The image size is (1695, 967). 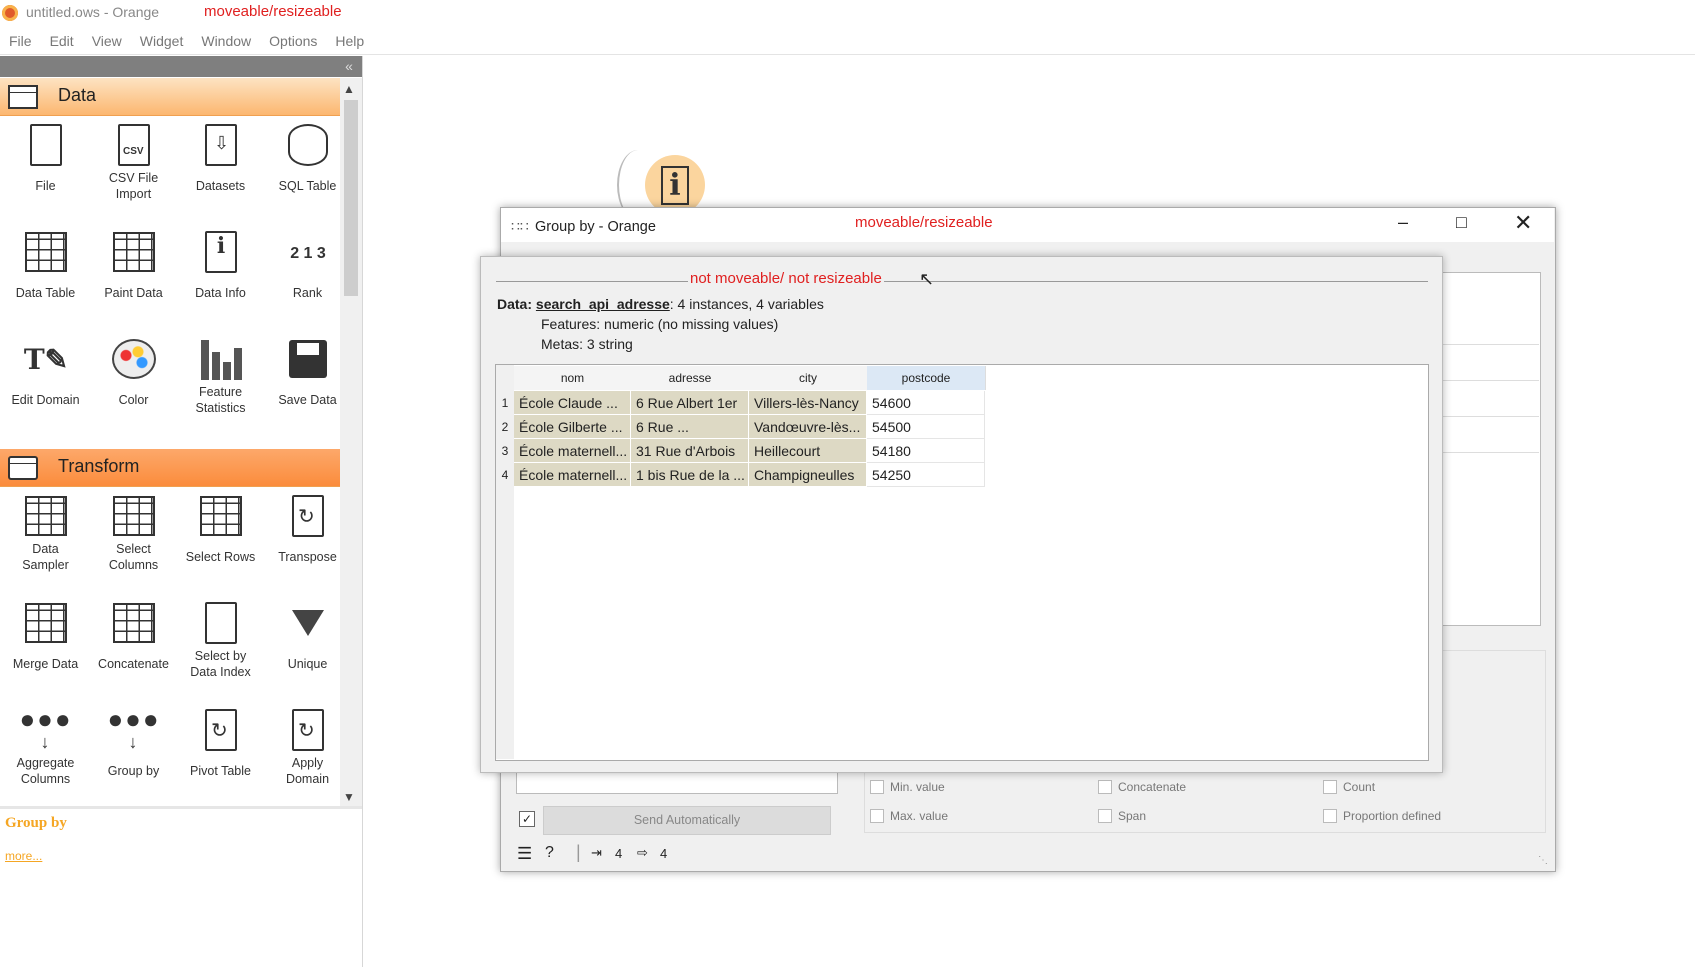 What do you see at coordinates (619, 853) in the screenshot?
I see `input-count: 4` at bounding box center [619, 853].